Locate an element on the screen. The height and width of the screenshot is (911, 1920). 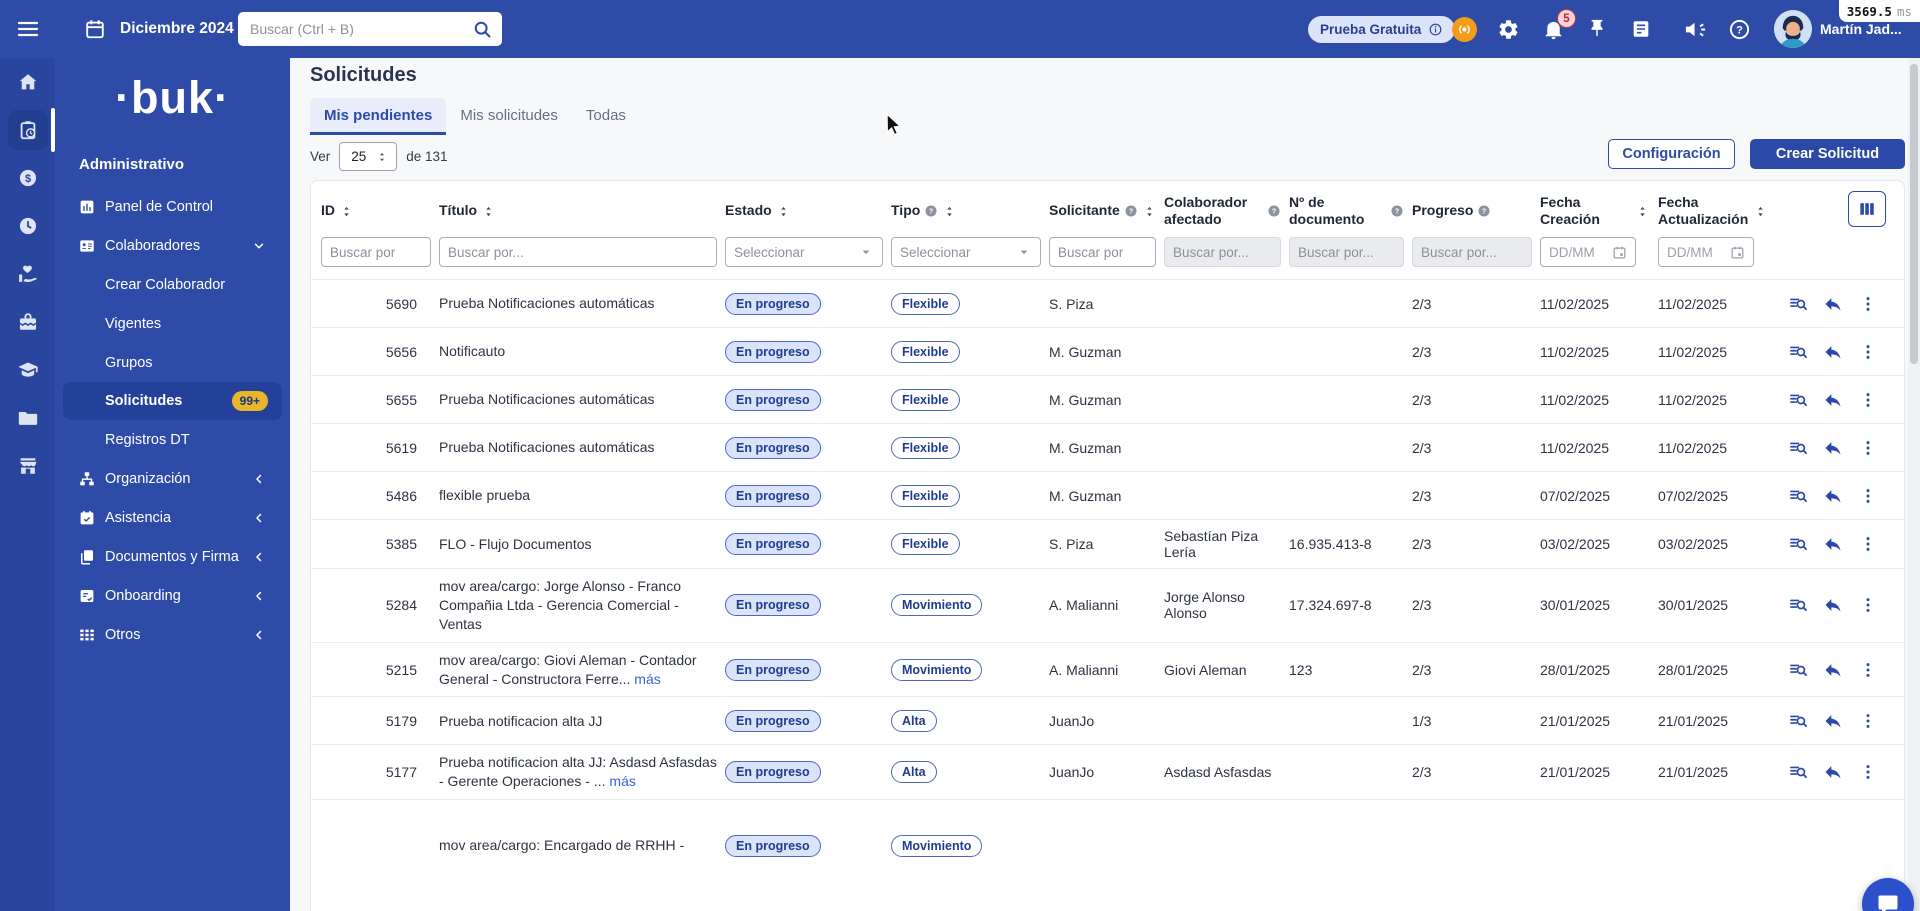
tab-todas: Todas is located at coordinates (606, 116).